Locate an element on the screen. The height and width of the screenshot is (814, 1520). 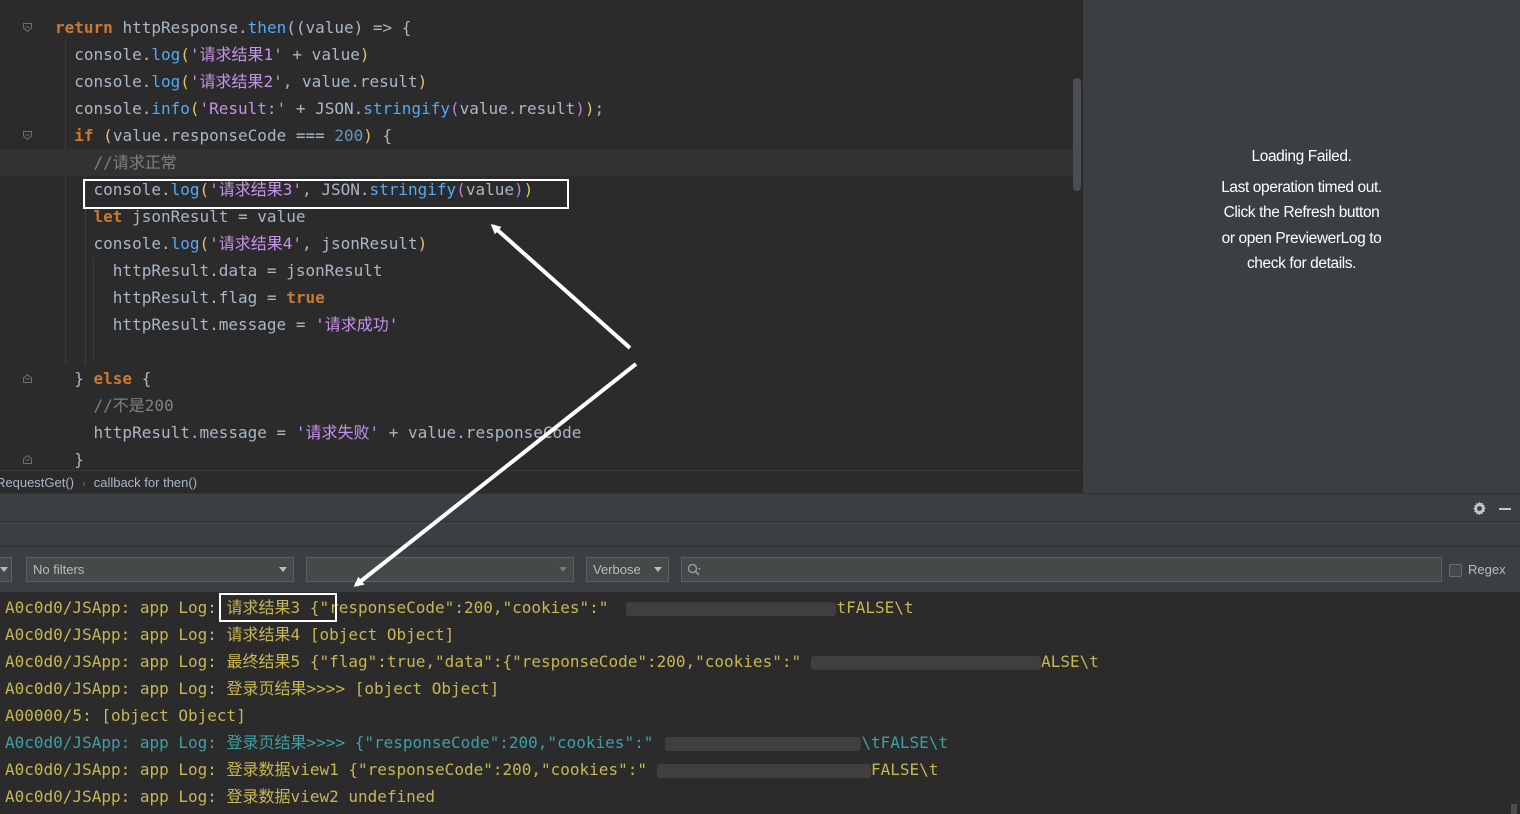
code-token: '请求结果3' is located at coordinates (256, 189).